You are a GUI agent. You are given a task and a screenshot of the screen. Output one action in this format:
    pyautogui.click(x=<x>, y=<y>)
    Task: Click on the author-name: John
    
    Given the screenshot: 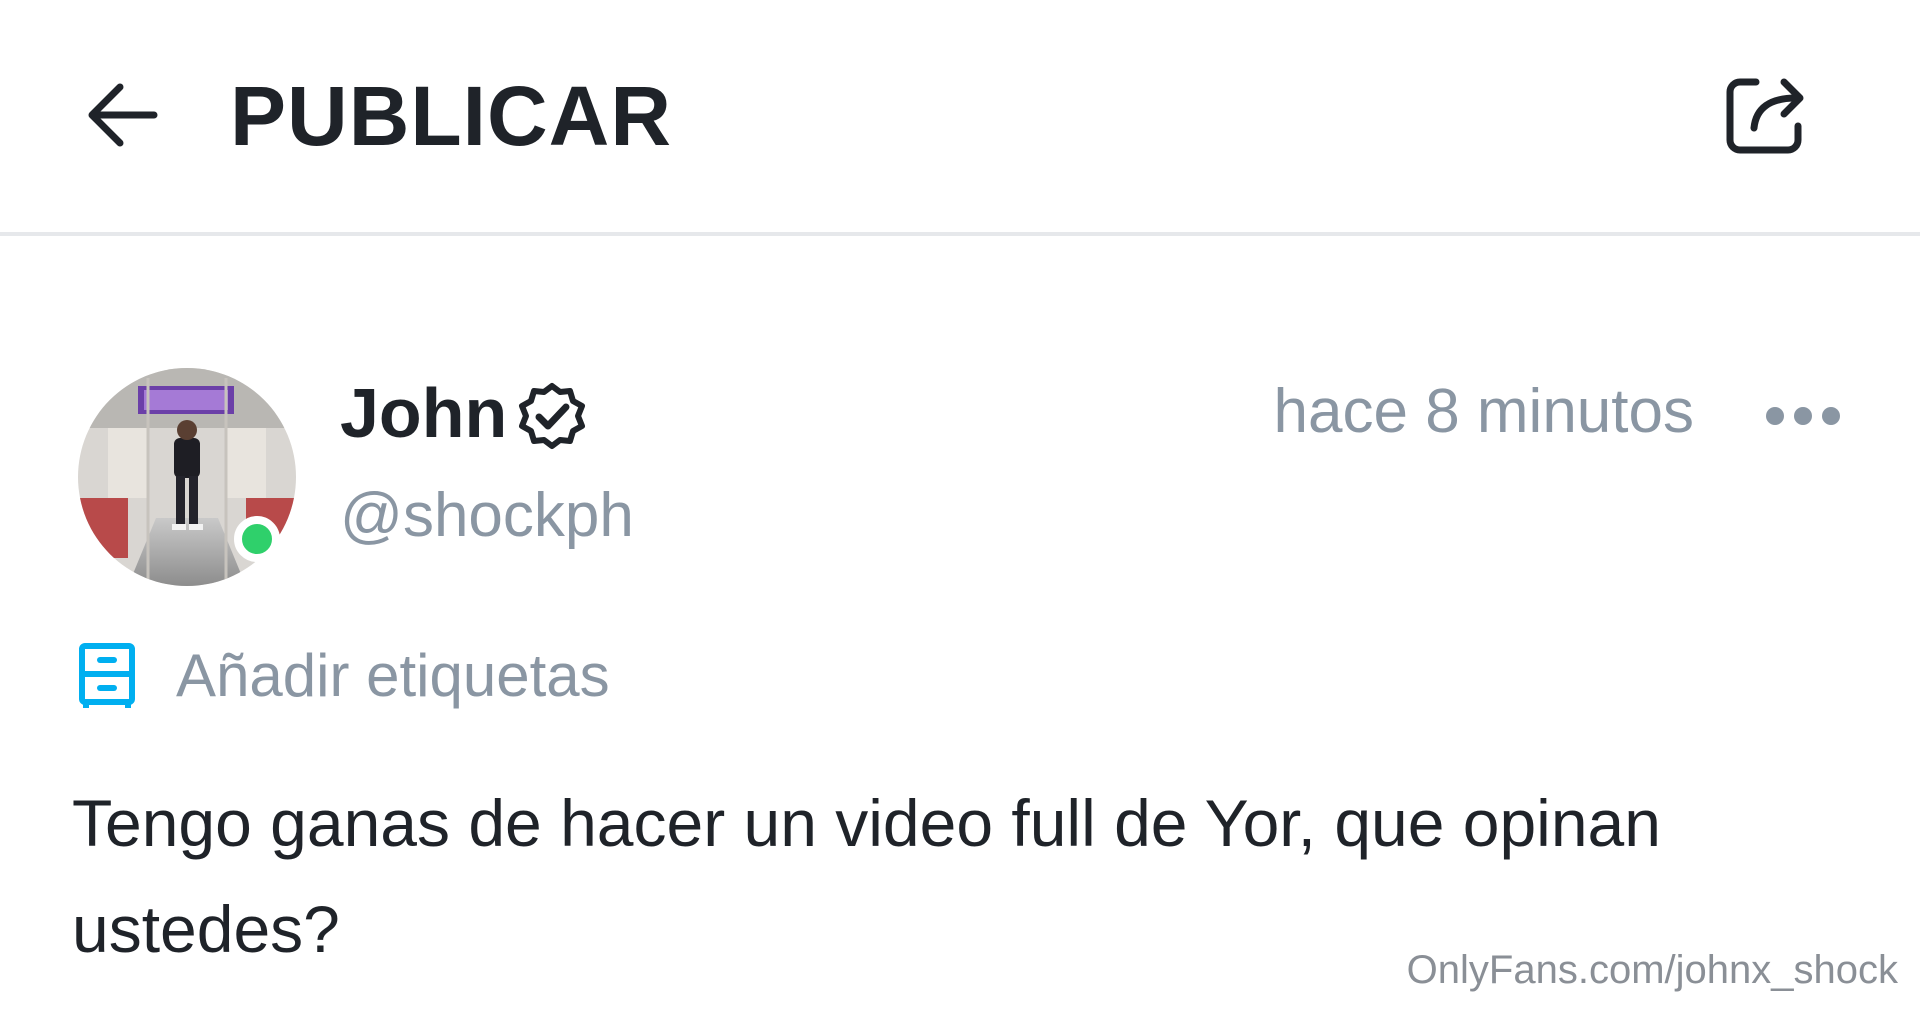 What is the action you would take?
    pyautogui.click(x=423, y=413)
    